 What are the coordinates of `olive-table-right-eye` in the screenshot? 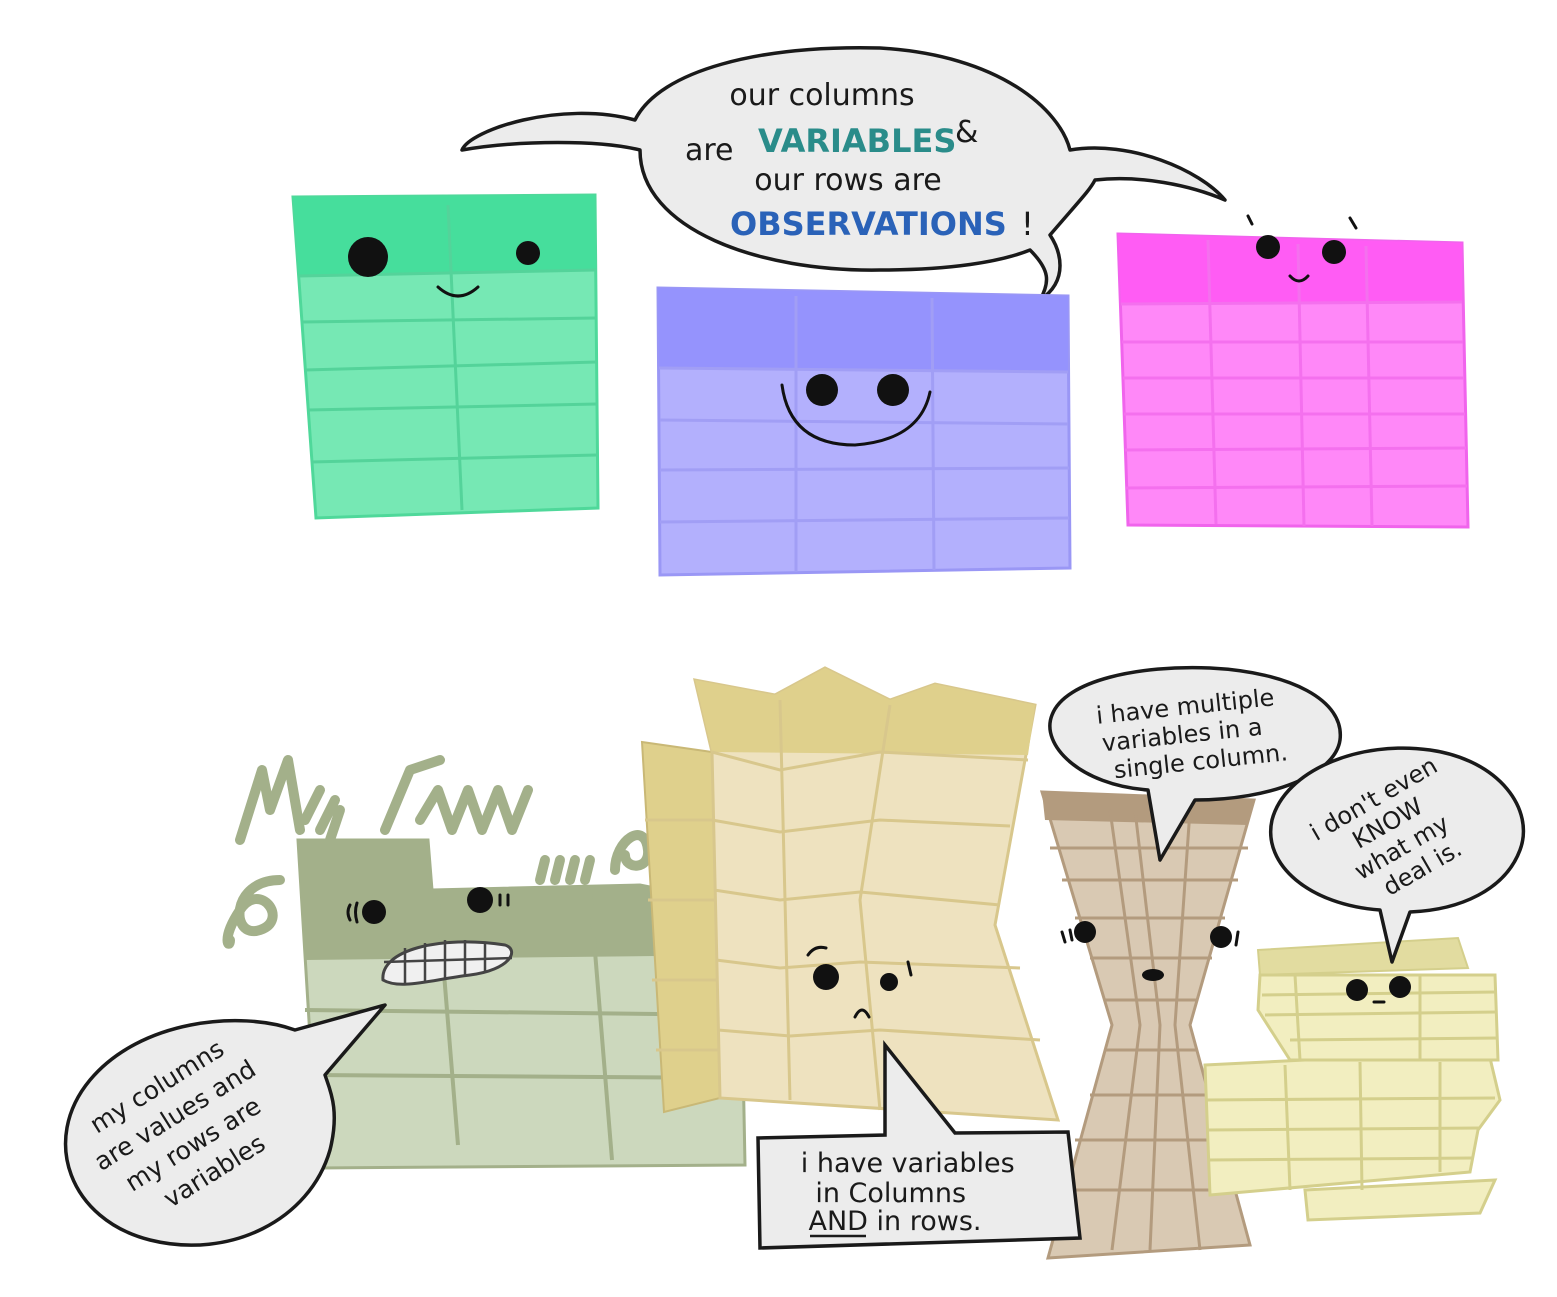 It's located at (480, 900).